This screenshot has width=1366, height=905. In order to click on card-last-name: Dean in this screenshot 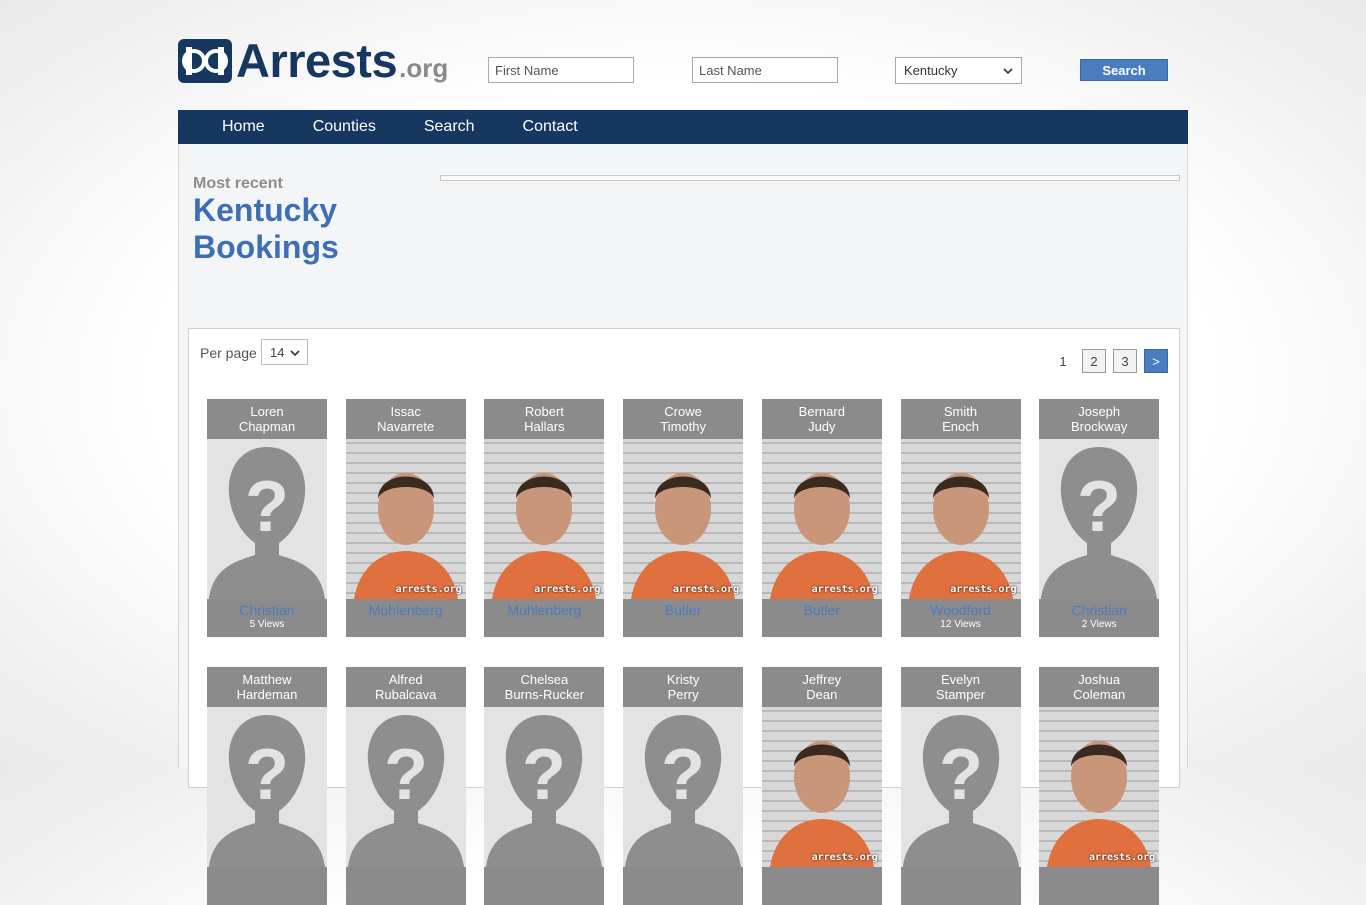, I will do `click(822, 694)`.